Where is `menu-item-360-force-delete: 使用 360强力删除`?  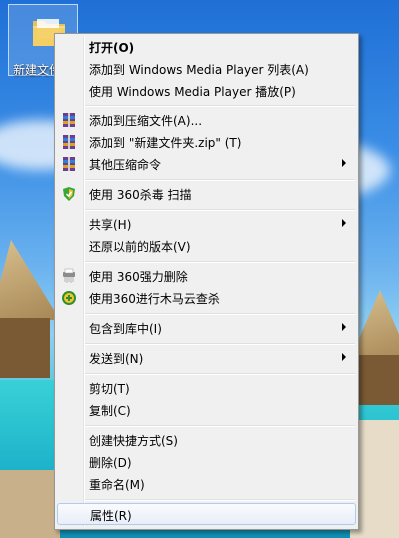 menu-item-360-force-delete: 使用 360强力删除 is located at coordinates (206, 276).